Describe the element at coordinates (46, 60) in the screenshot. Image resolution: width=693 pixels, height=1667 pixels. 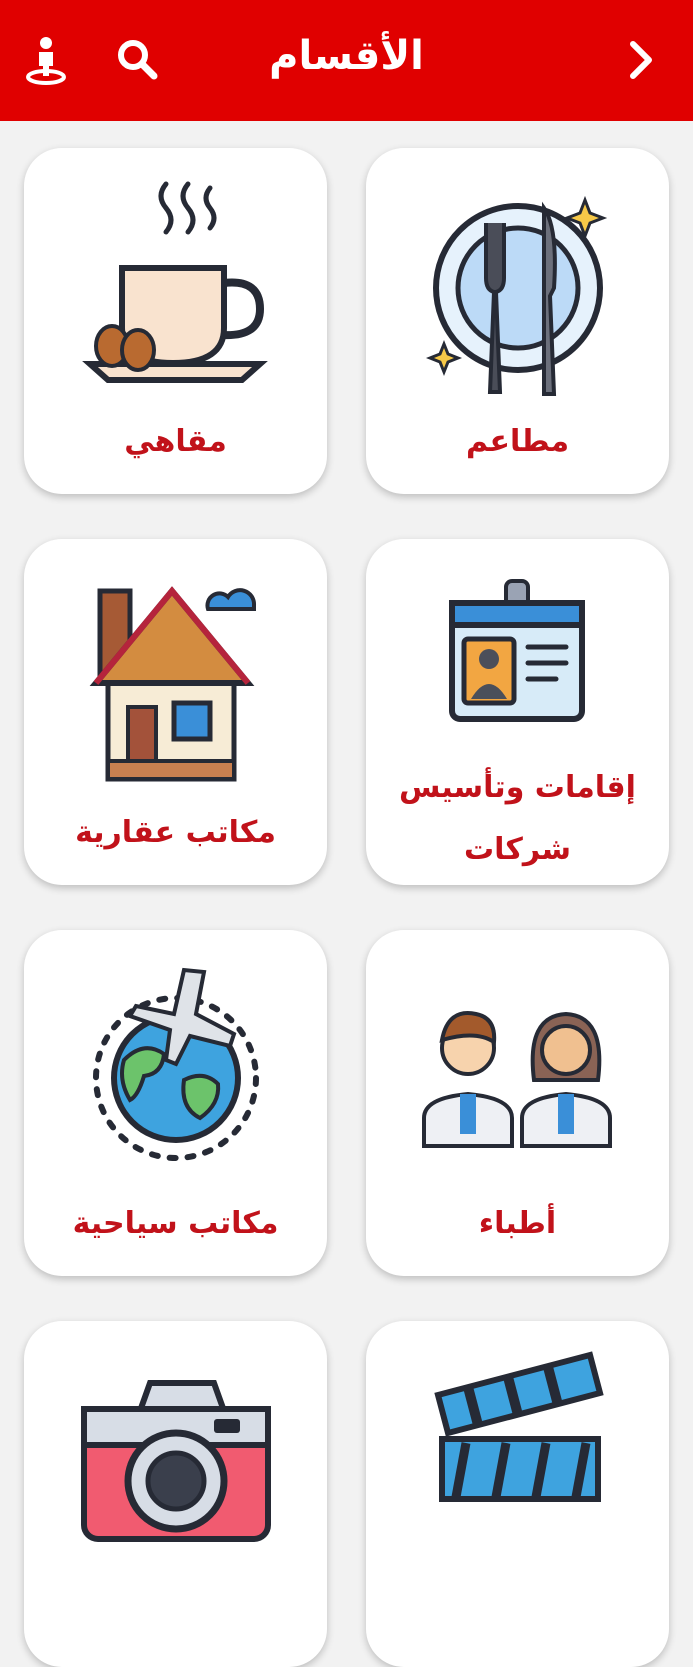
I see `person-location-icon` at that location.